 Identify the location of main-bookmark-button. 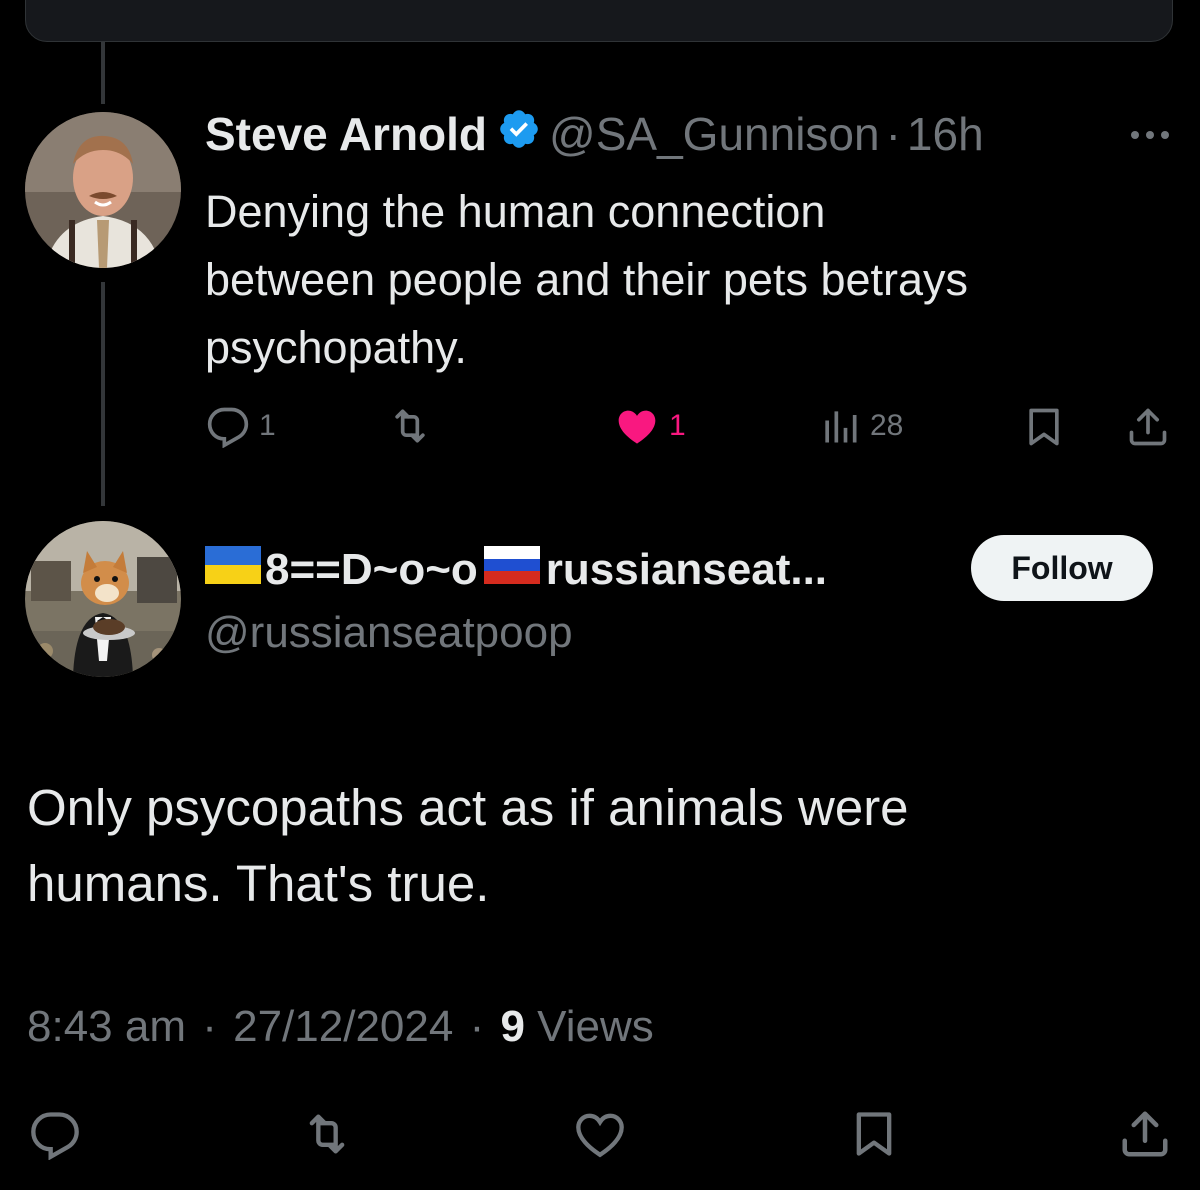
(874, 1134).